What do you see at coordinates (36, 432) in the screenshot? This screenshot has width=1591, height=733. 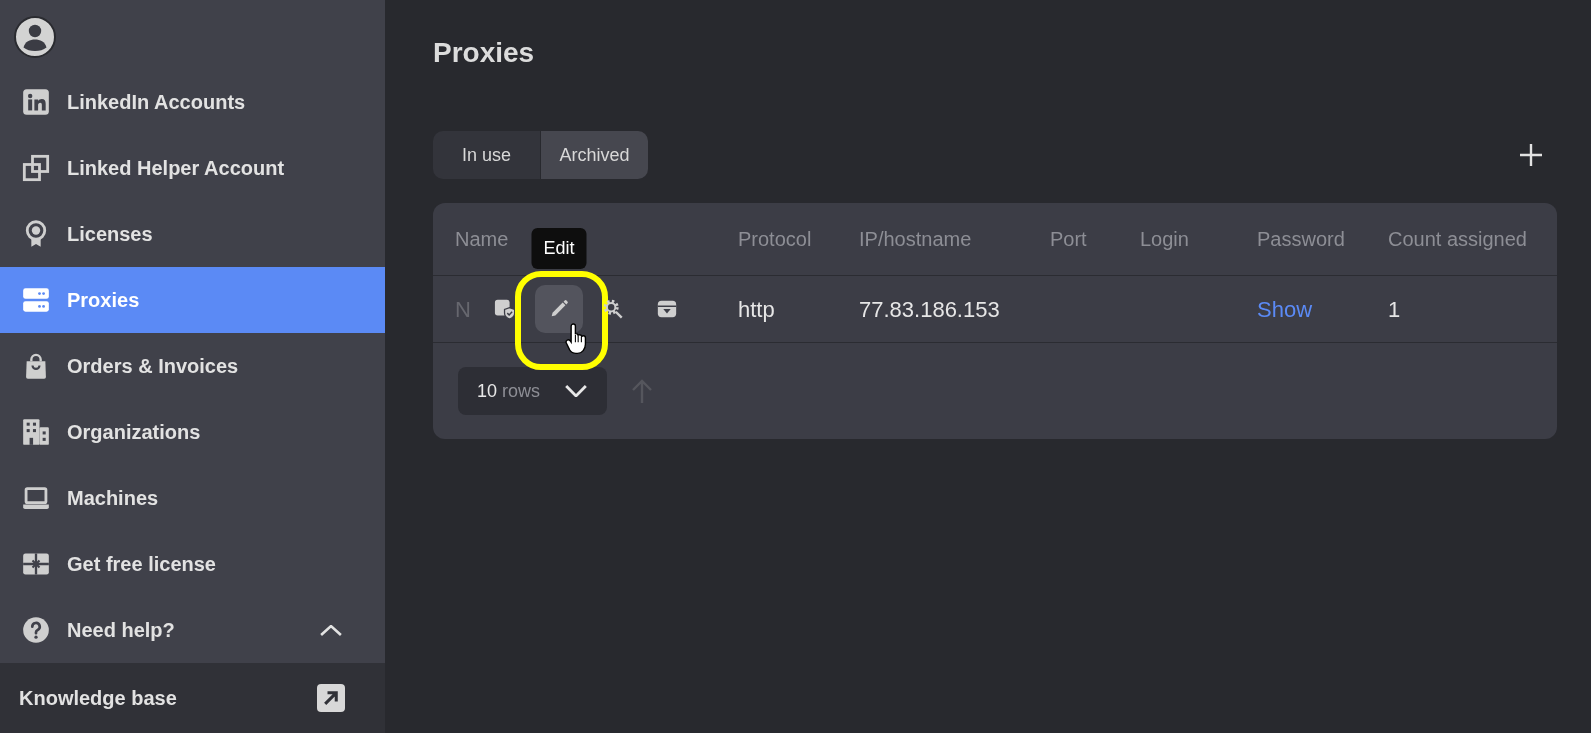 I see `building-icon` at bounding box center [36, 432].